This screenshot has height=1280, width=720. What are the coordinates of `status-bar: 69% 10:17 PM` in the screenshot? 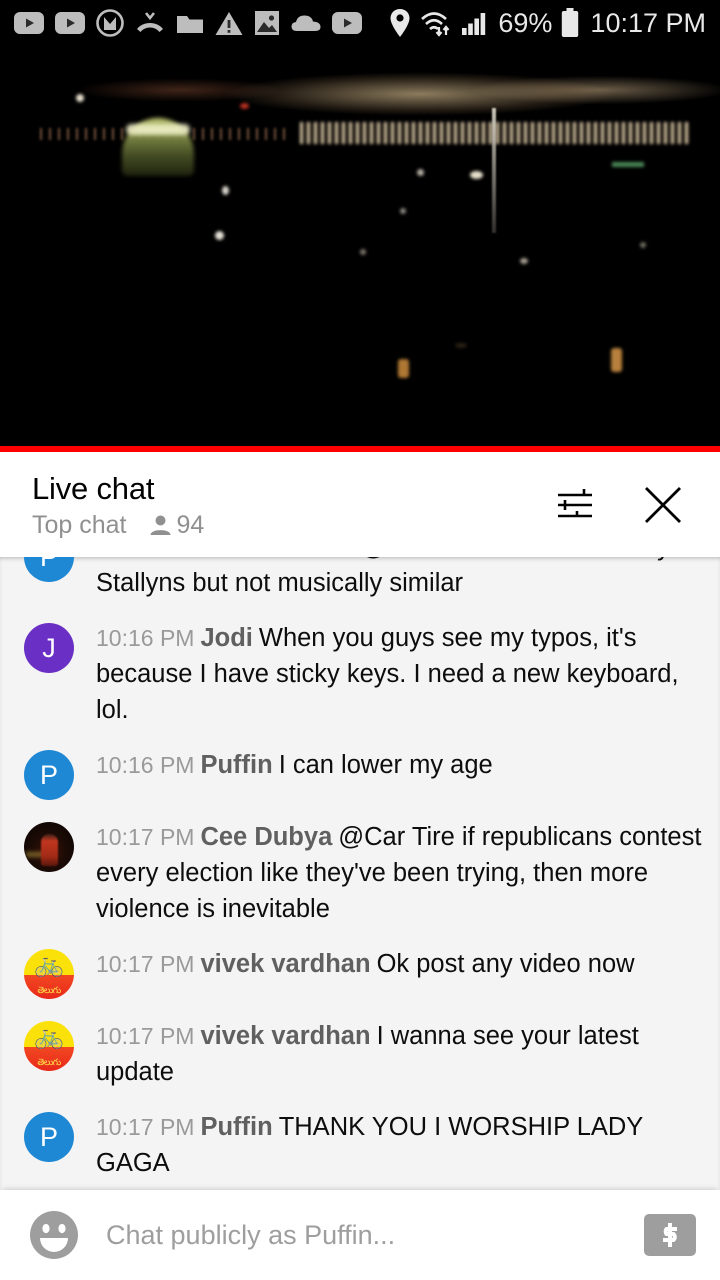 It's located at (360, 23).